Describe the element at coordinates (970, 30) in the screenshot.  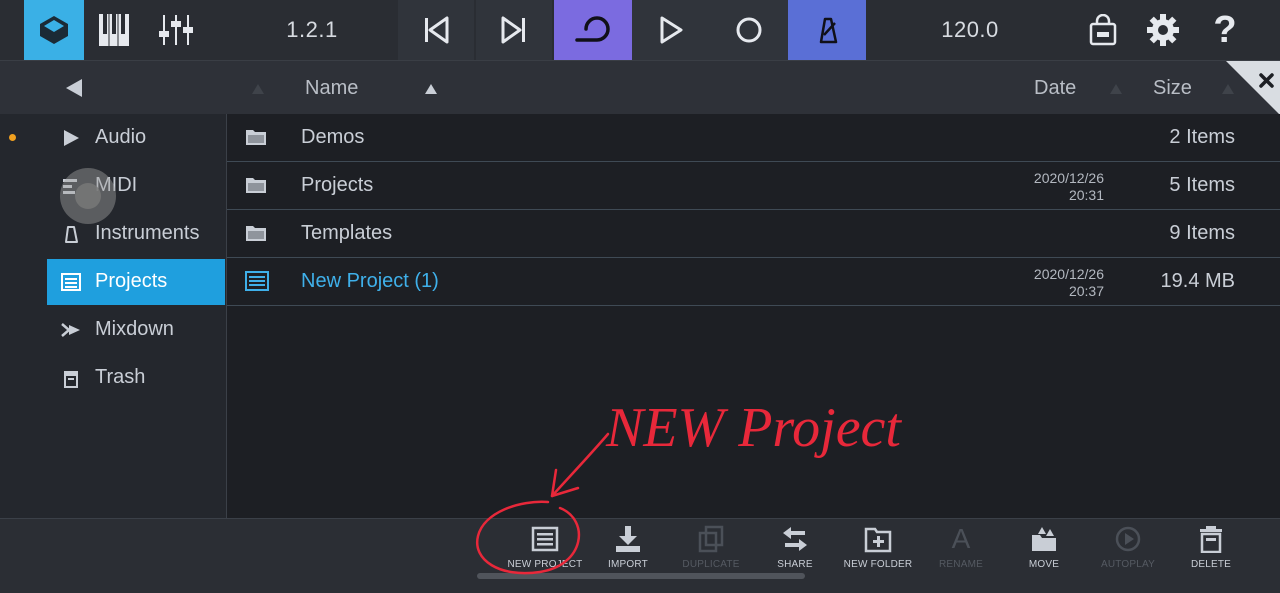
I see `tempo-display: 120.0` at that location.